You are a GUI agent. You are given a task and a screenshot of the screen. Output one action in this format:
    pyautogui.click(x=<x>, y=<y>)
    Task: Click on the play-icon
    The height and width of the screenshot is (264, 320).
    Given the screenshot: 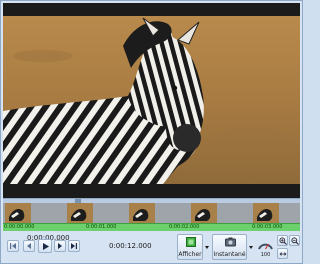 What is the action you would take?
    pyautogui.click(x=45, y=246)
    